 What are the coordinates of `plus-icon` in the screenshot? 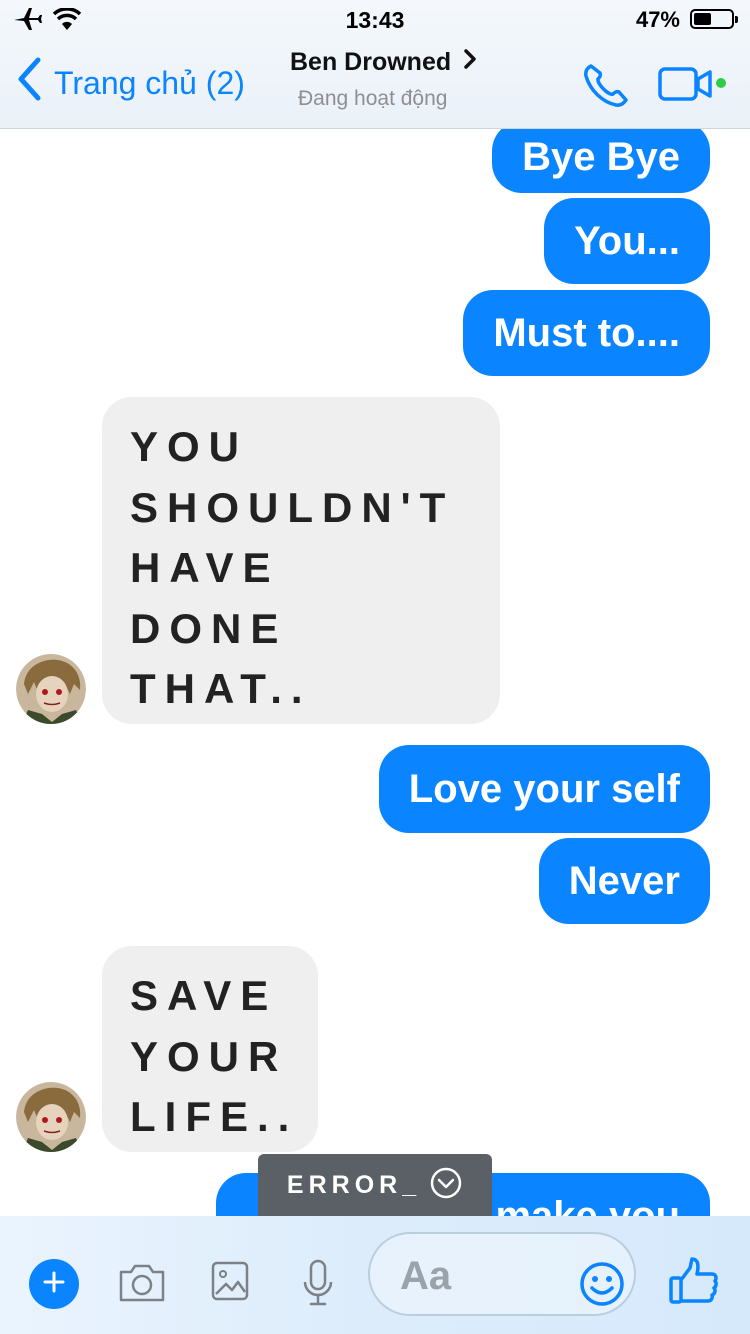 It's located at (54, 1284).